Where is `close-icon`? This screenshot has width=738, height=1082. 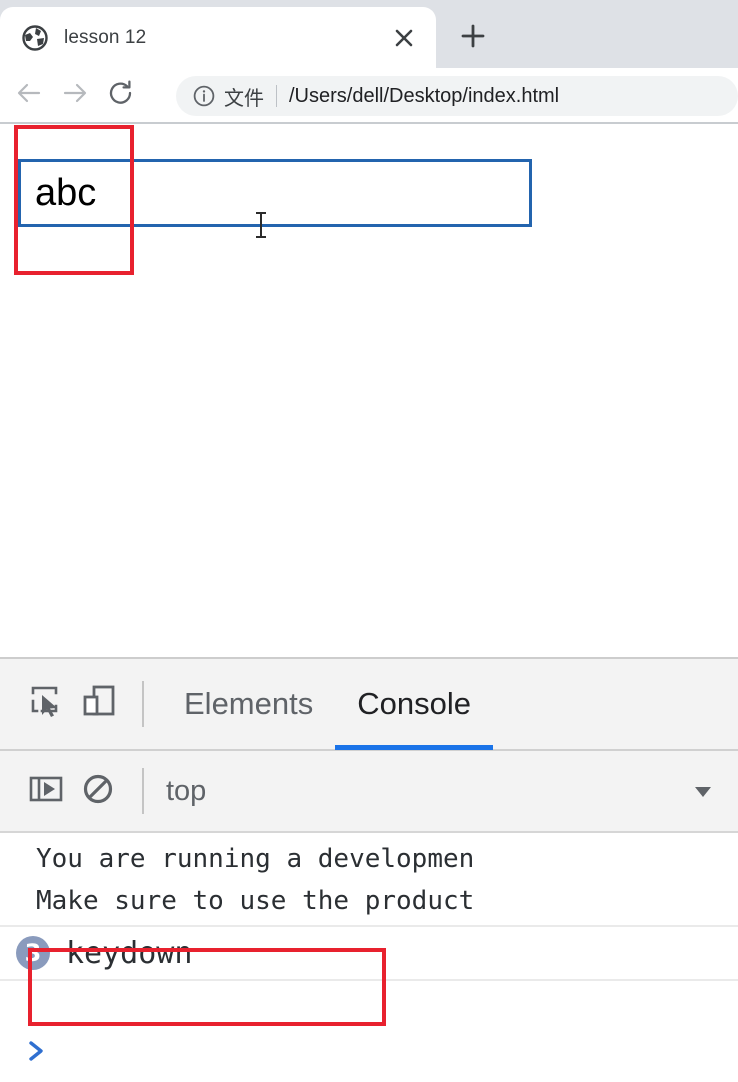 close-icon is located at coordinates (404, 38).